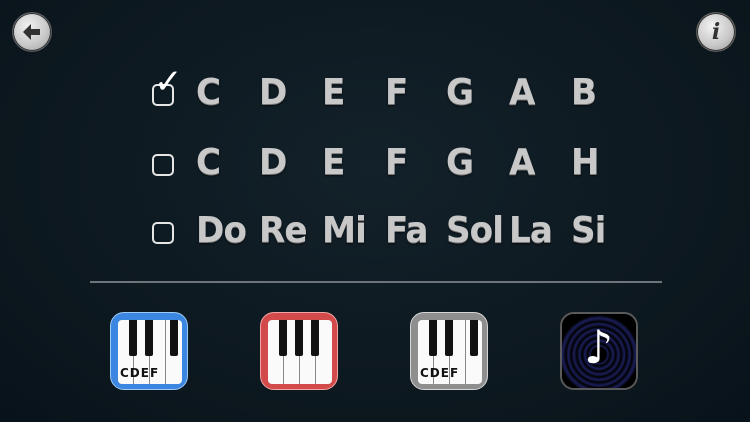 The height and width of the screenshot is (422, 750). What do you see at coordinates (588, 230) in the screenshot?
I see `note-label: Si` at bounding box center [588, 230].